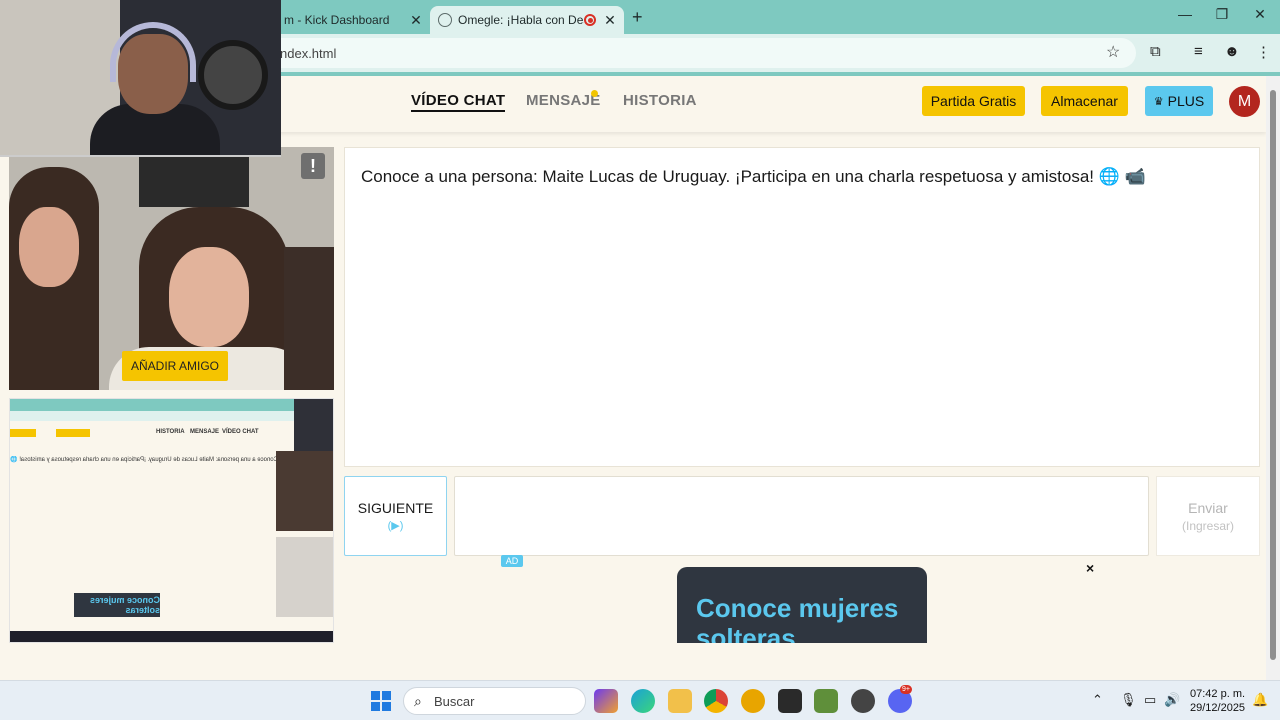 The image size is (1280, 720). Describe the element at coordinates (1084, 101) in the screenshot. I see `store-button: Almacenar` at that location.